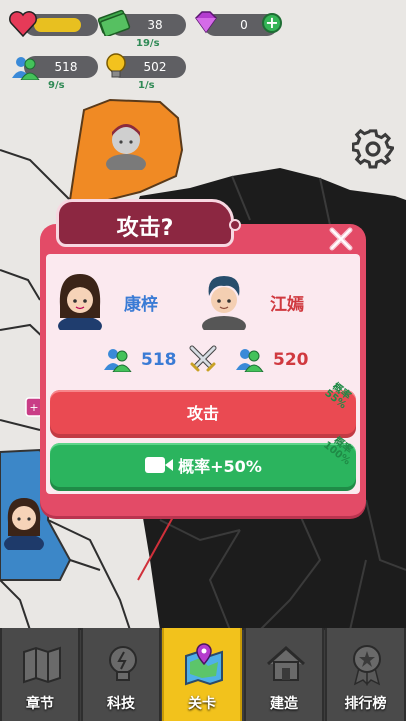  I want to click on enemy-avatar, so click(224, 303).